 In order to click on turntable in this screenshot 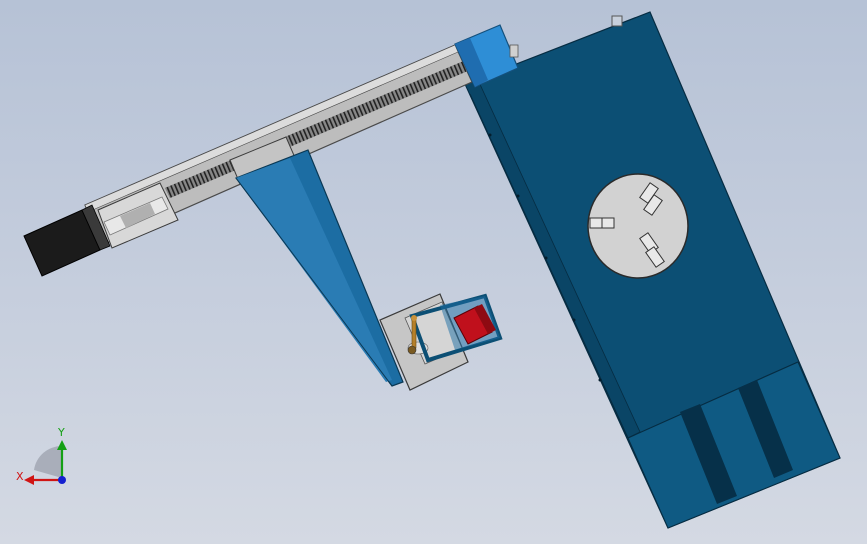, I will do `click(638, 226)`.